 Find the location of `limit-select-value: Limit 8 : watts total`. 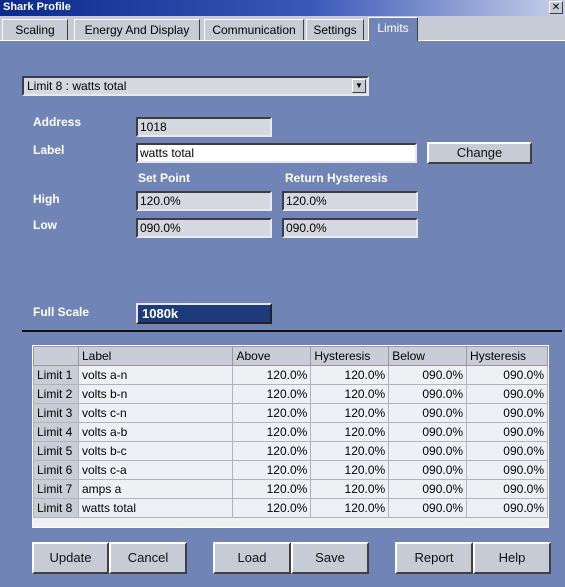

limit-select-value: Limit 8 : watts total is located at coordinates (77, 86).